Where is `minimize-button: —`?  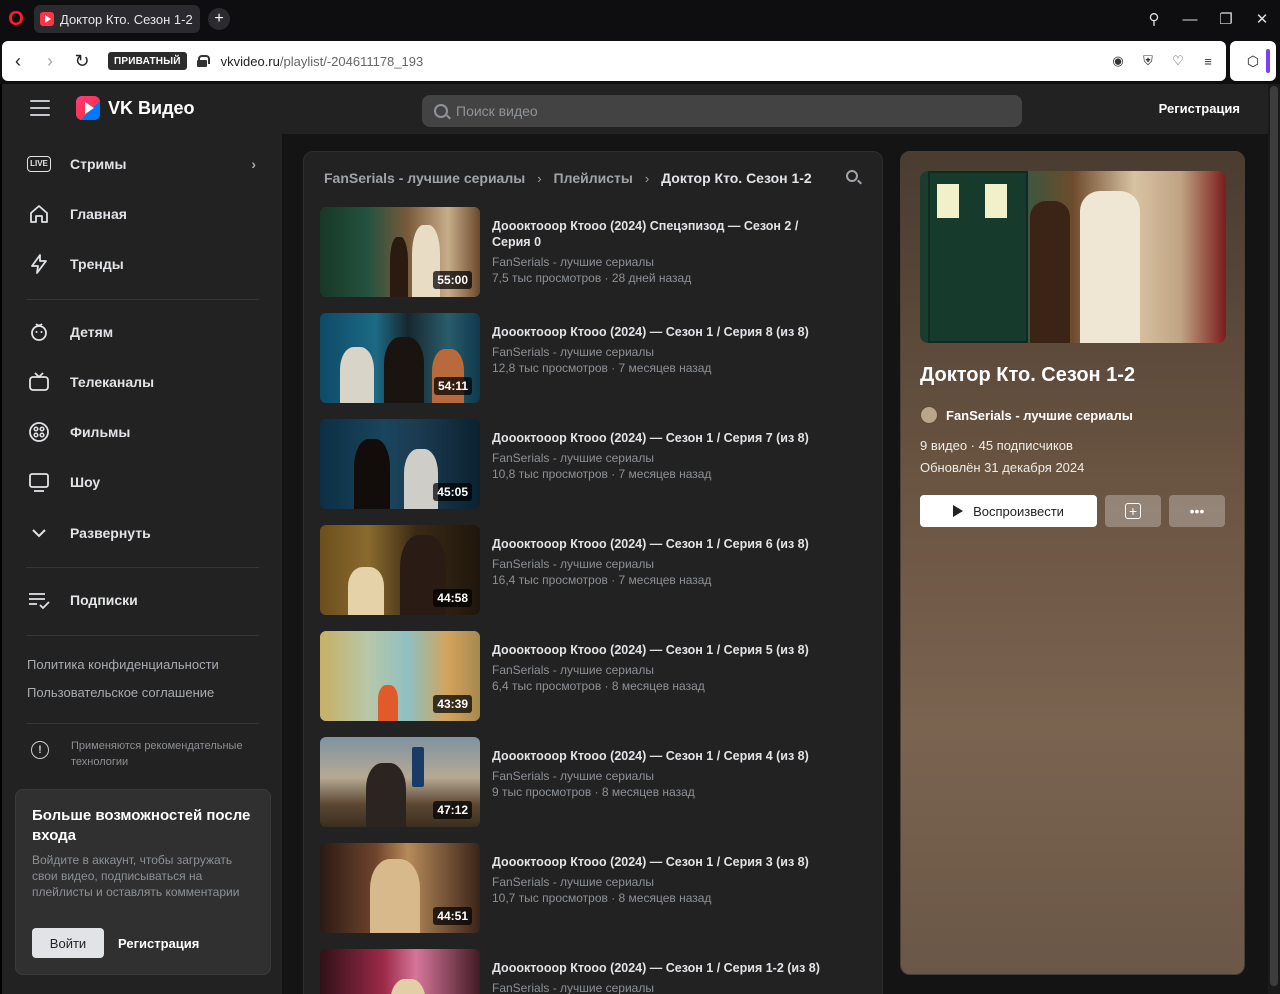
minimize-button: — is located at coordinates (1190, 19).